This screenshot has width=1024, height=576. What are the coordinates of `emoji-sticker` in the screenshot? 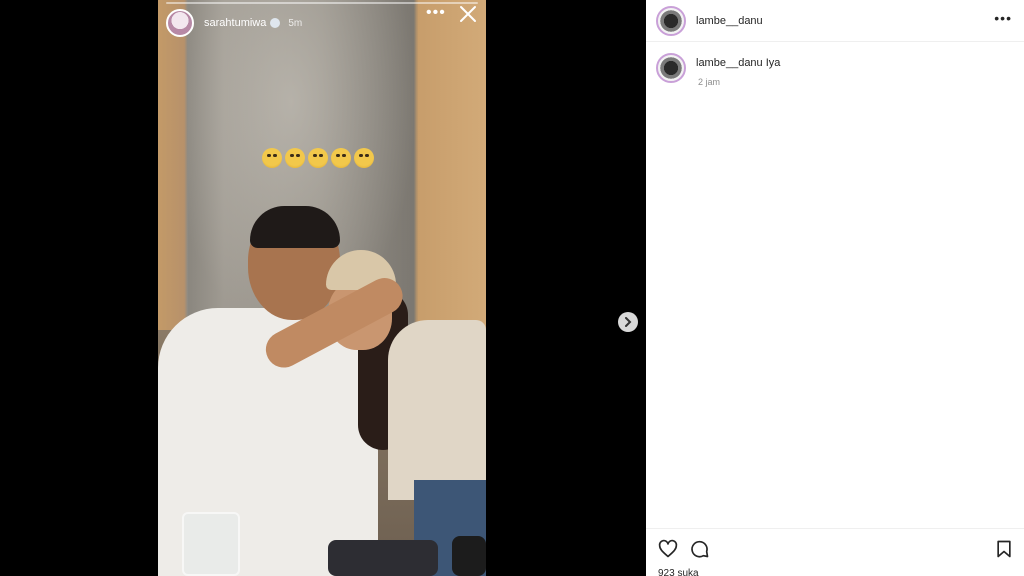 It's located at (318, 158).